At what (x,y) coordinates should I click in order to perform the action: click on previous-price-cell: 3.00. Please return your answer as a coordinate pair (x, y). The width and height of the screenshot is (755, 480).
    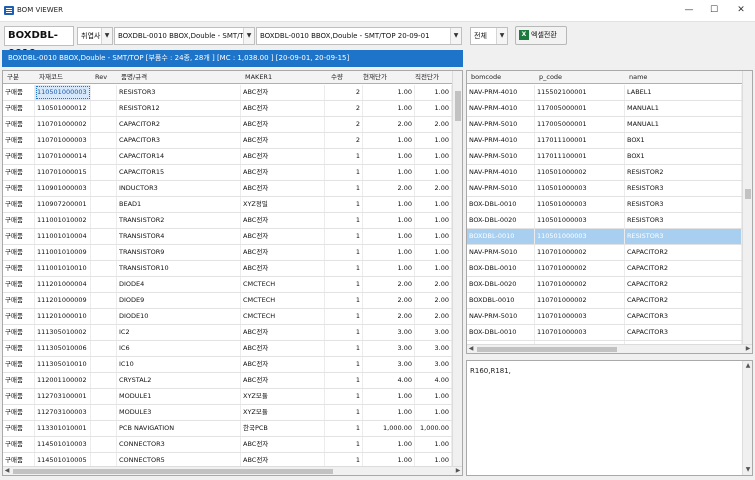
    Looking at the image, I should click on (433, 332).